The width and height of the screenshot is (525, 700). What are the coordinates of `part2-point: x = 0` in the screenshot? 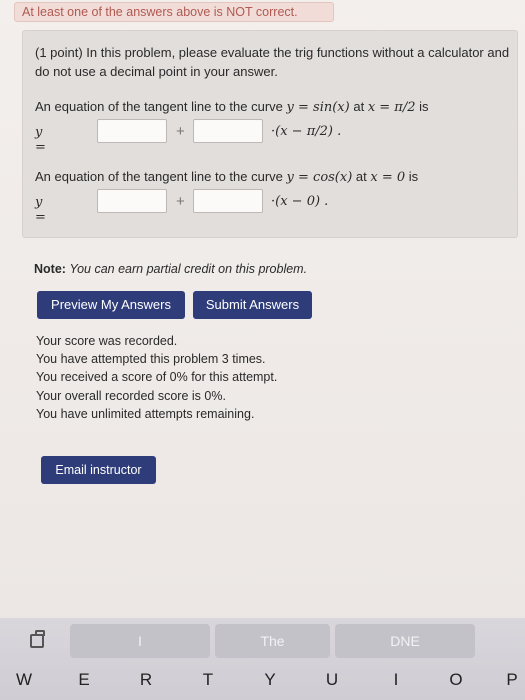 It's located at (388, 177).